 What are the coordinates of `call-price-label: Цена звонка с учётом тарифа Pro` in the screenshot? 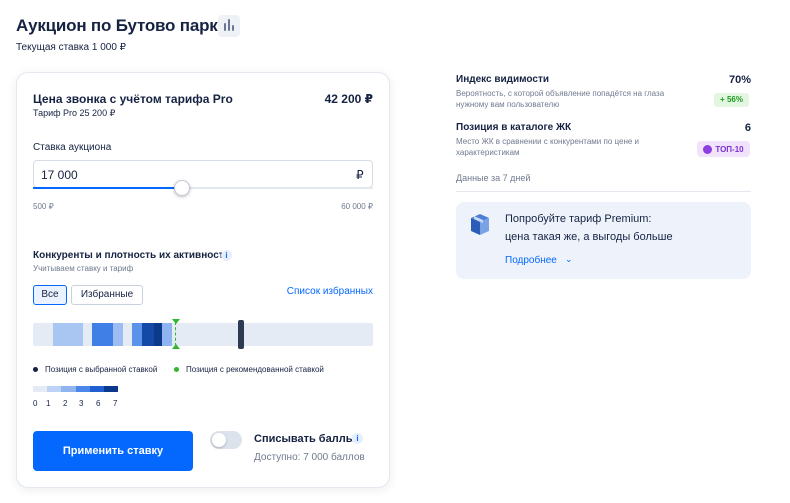 It's located at (133, 99).